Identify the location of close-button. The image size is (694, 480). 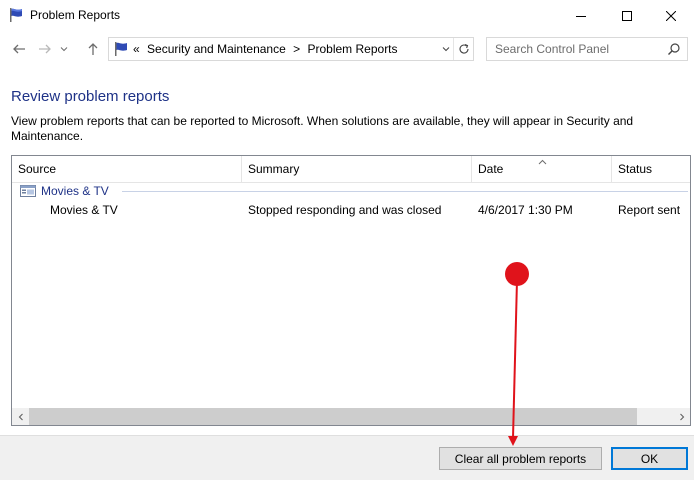
(671, 15).